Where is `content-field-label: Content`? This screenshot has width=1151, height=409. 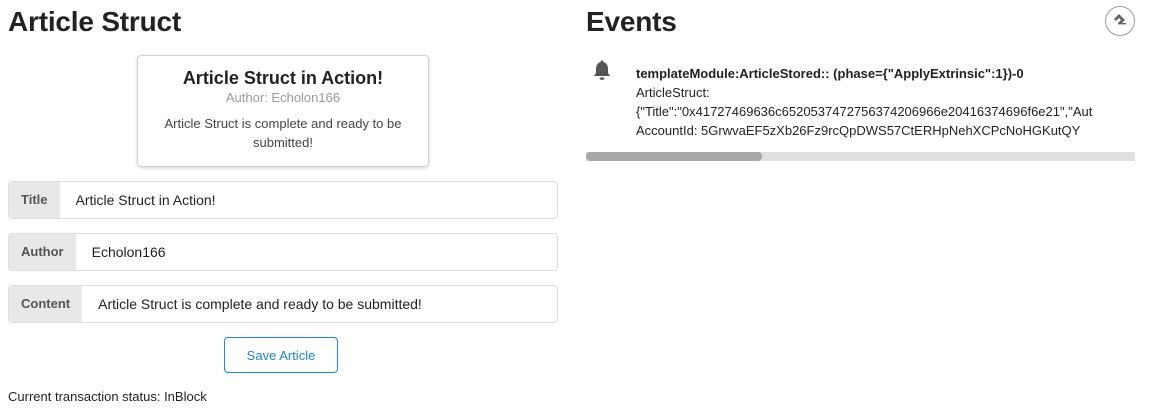 content-field-label: Content is located at coordinates (46, 304).